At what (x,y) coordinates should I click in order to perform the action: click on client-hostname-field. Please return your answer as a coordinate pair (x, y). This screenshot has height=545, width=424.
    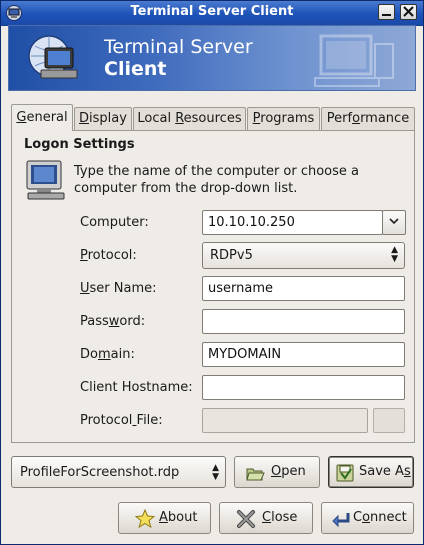
    Looking at the image, I should click on (303, 387).